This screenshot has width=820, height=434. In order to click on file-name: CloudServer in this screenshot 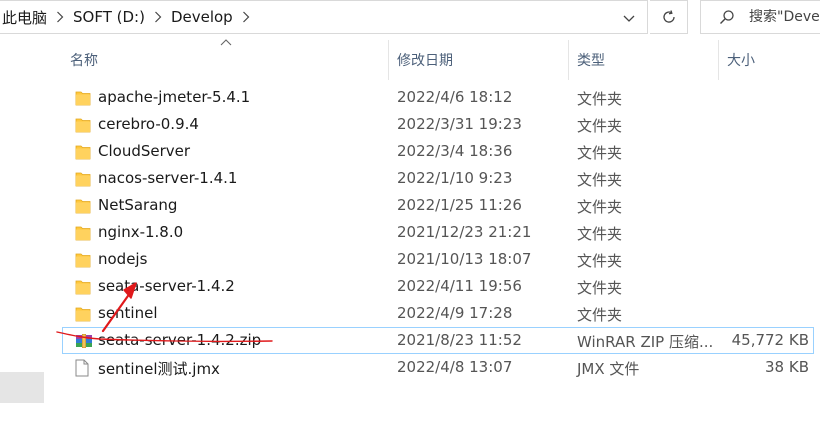, I will do `click(144, 151)`.